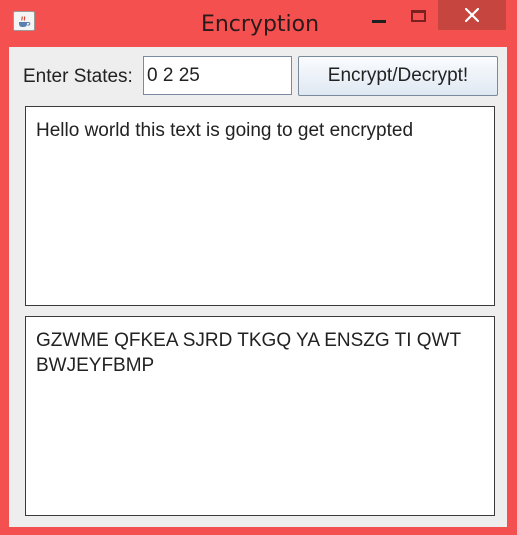  I want to click on minimize-icon, so click(379, 21).